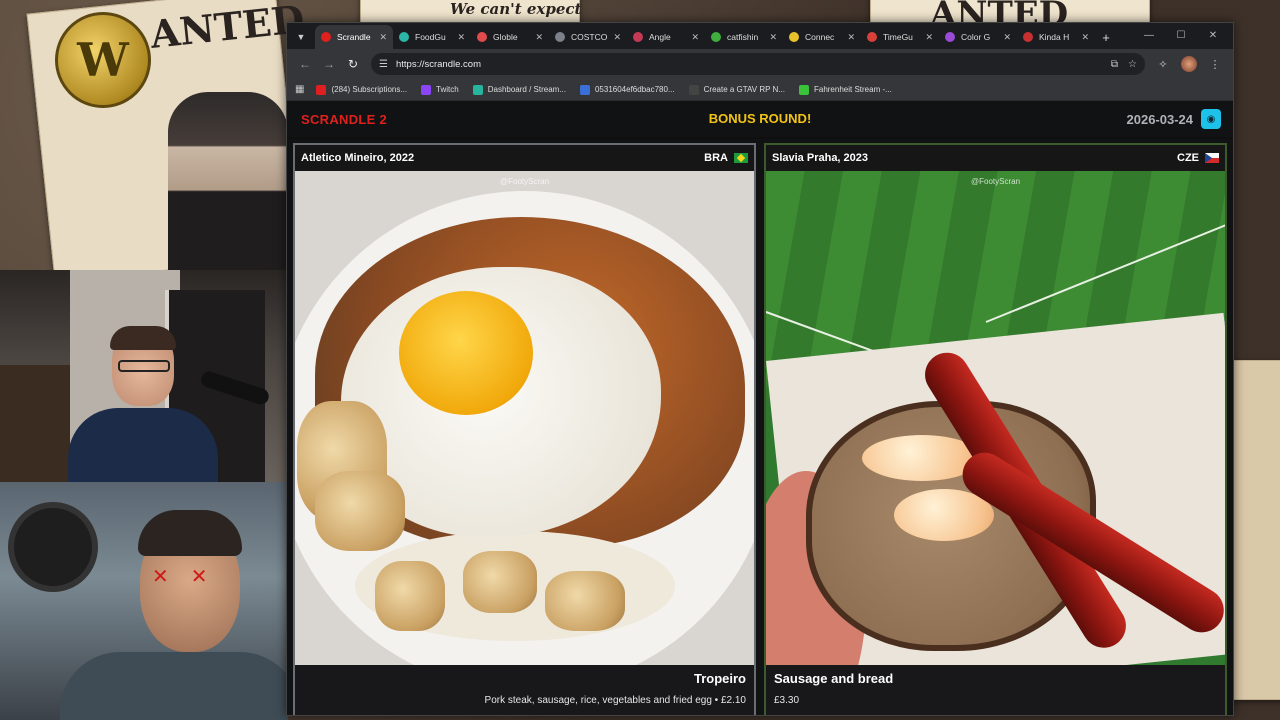 This screenshot has height=720, width=1280. What do you see at coordinates (144, 601) in the screenshot?
I see `character-illustration-bottom: ✕✕` at bounding box center [144, 601].